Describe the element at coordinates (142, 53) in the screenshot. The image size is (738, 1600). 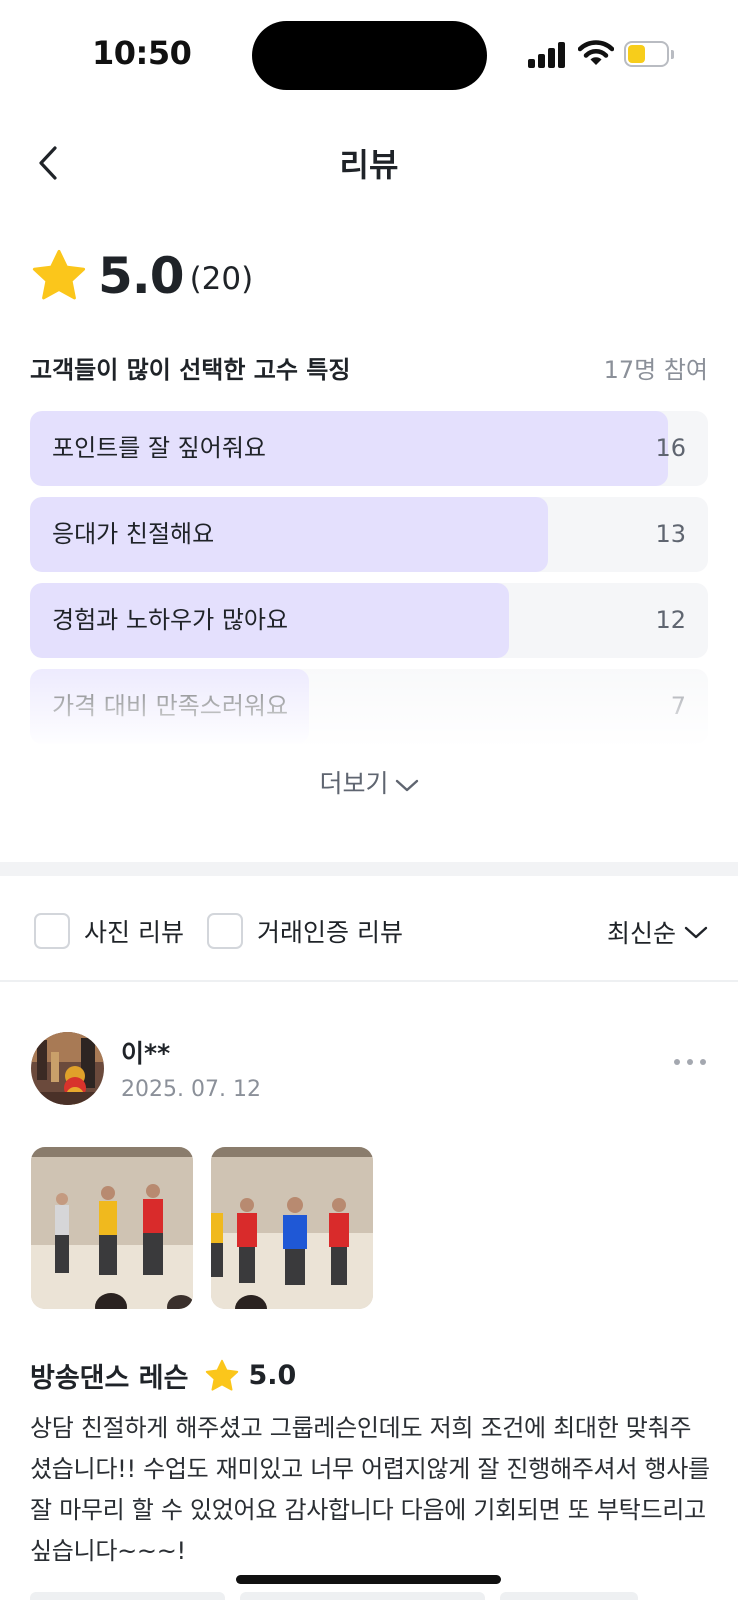
I see `status-time: 10:50` at that location.